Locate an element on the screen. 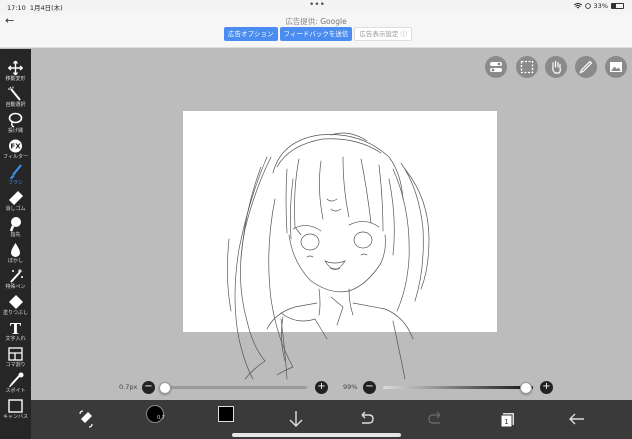 The width and height of the screenshot is (632, 439). tool-special-pen: 特殊ペン is located at coordinates (15, 280).